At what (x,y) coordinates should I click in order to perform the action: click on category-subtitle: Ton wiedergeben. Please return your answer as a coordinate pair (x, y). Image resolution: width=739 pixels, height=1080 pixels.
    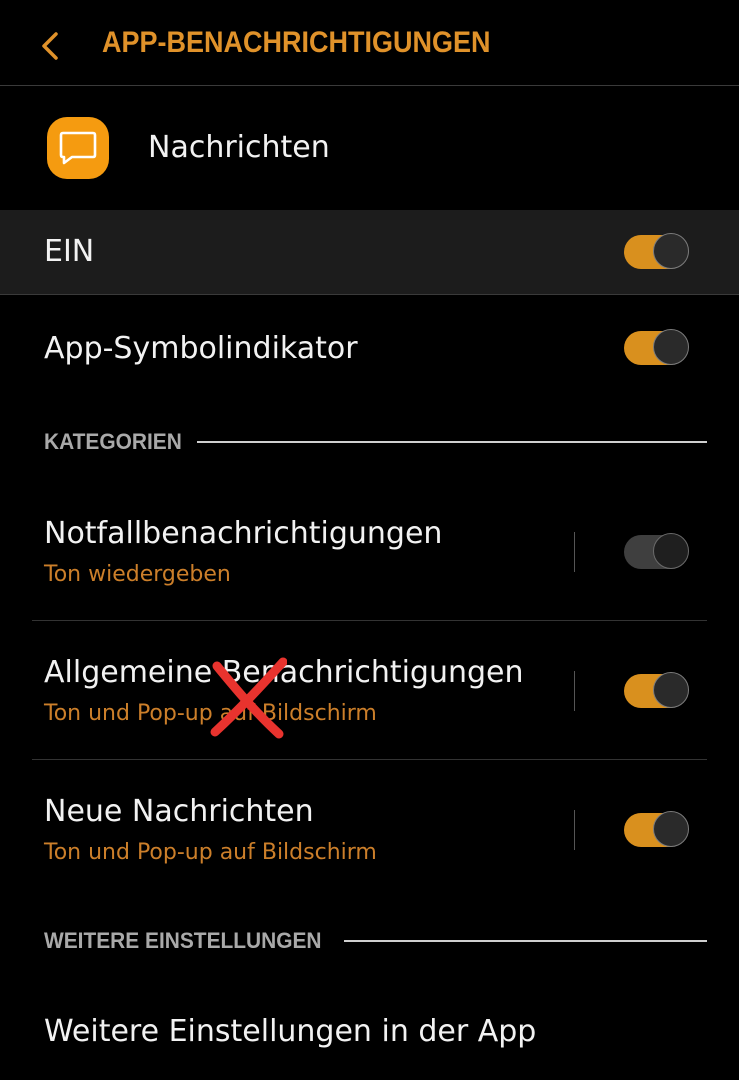
    Looking at the image, I should click on (137, 574).